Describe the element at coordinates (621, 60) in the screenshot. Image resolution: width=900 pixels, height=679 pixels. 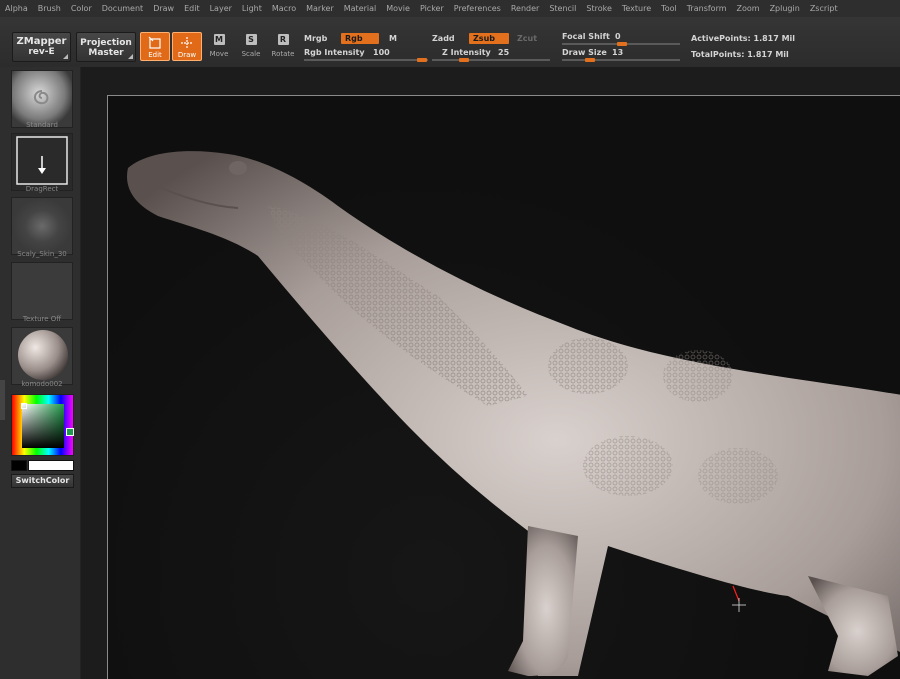
I see `draw-size-slider` at that location.